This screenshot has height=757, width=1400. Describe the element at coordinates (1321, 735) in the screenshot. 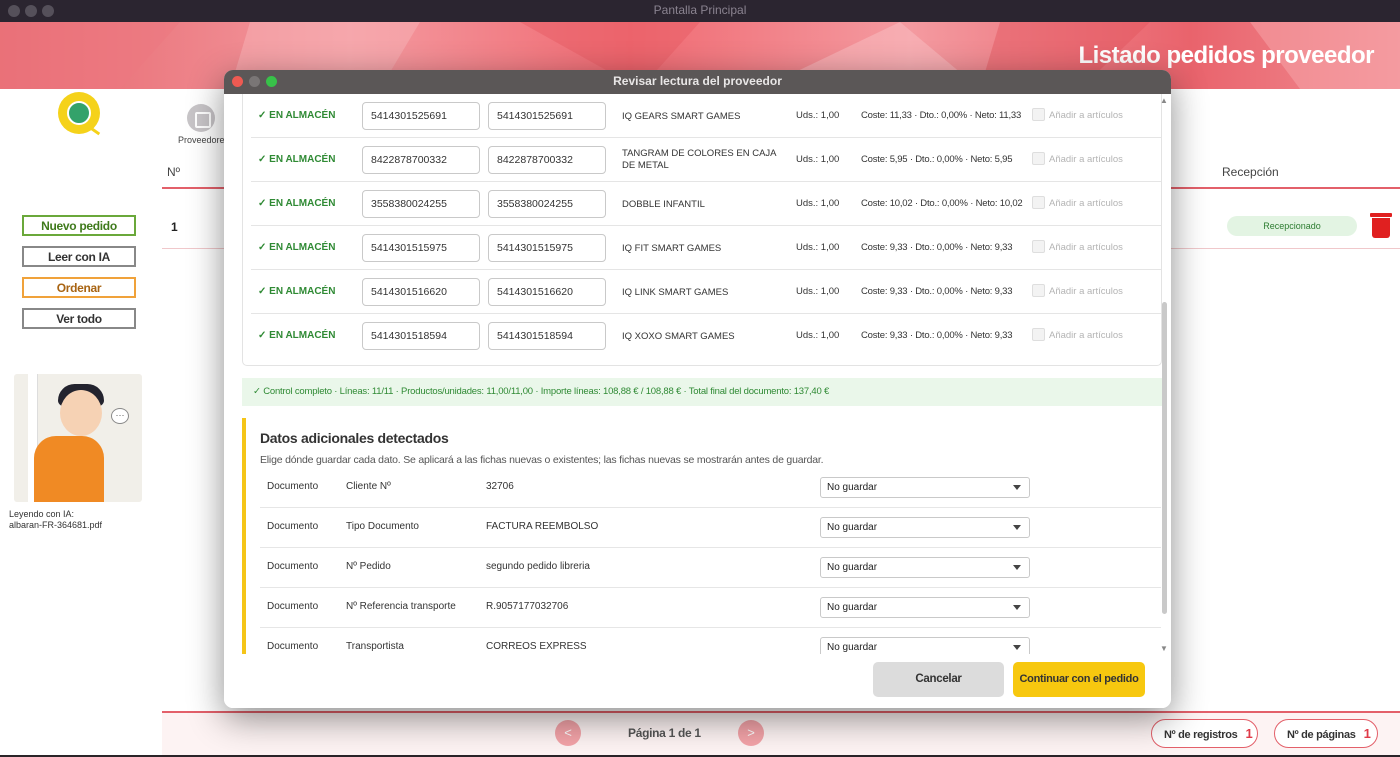

I see `pages-label: Nº de páginas` at that location.